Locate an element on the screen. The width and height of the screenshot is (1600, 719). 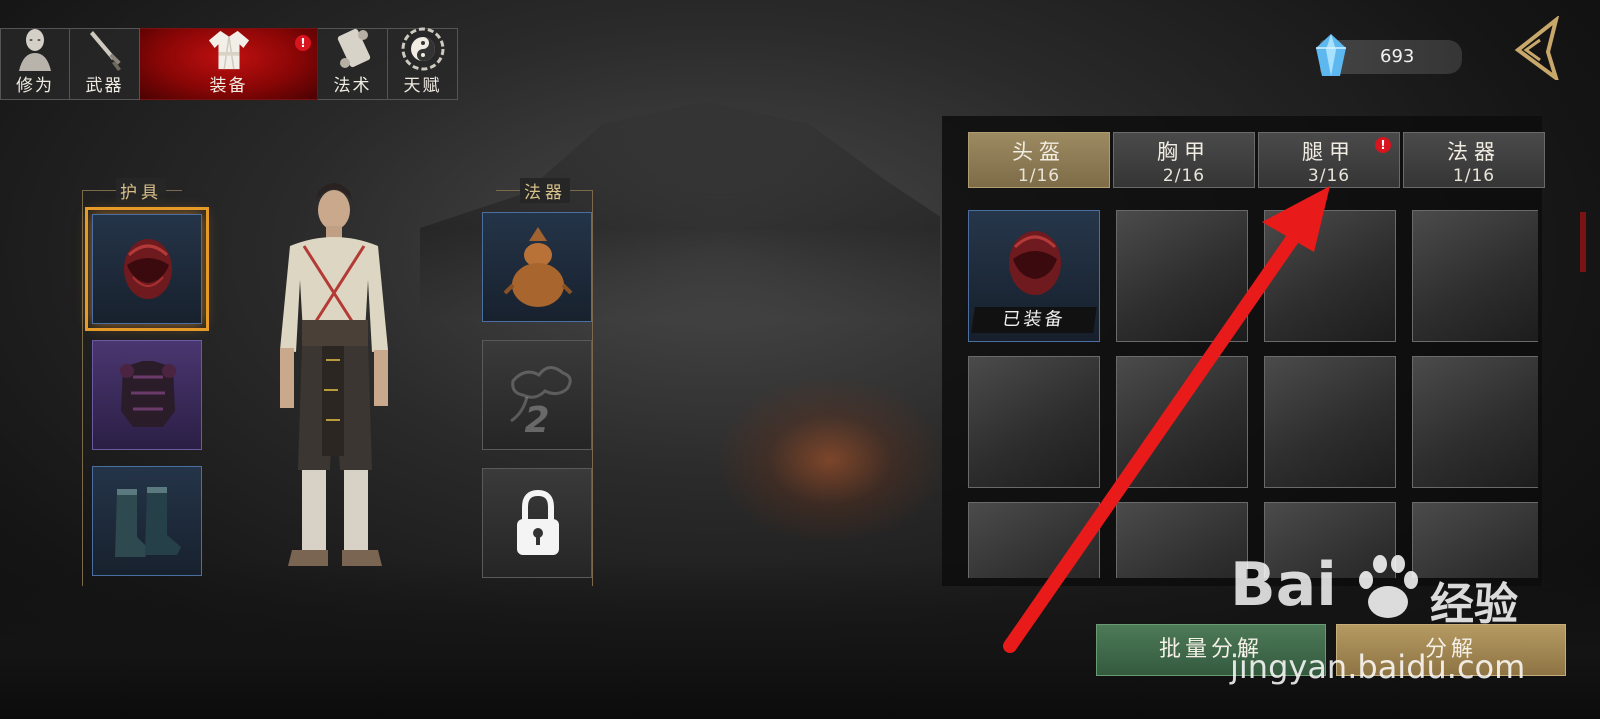
tab-chest: 胸甲 2/16 is located at coordinates (1184, 160).